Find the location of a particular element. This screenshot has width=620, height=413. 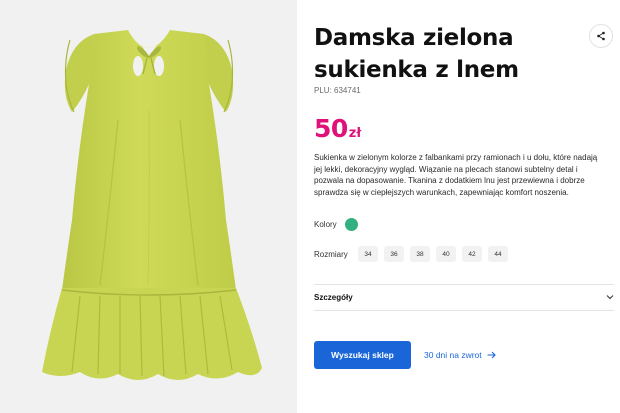

size-option-38: 38 is located at coordinates (420, 254).